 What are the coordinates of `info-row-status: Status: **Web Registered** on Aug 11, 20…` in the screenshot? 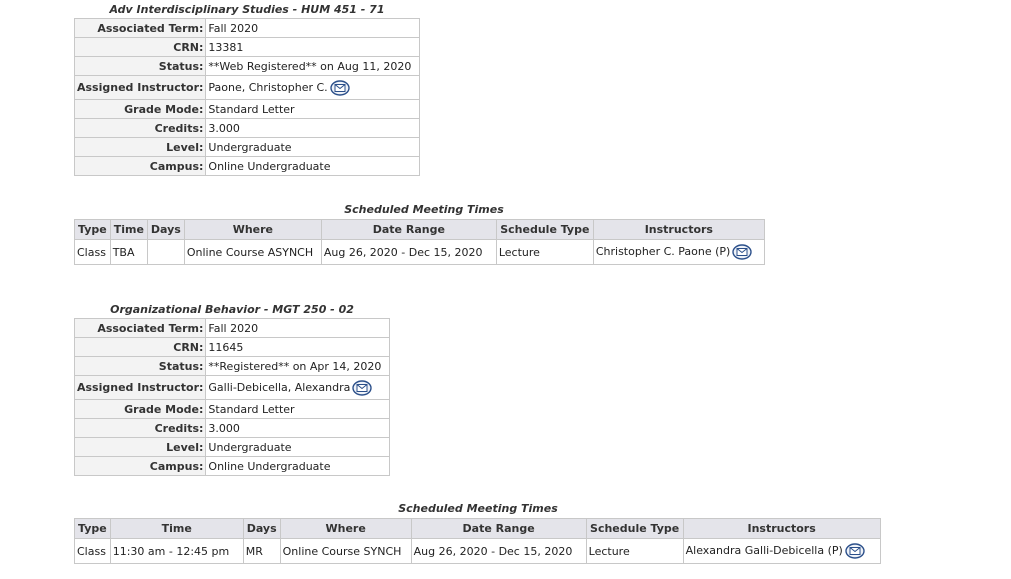 It's located at (246, 66).